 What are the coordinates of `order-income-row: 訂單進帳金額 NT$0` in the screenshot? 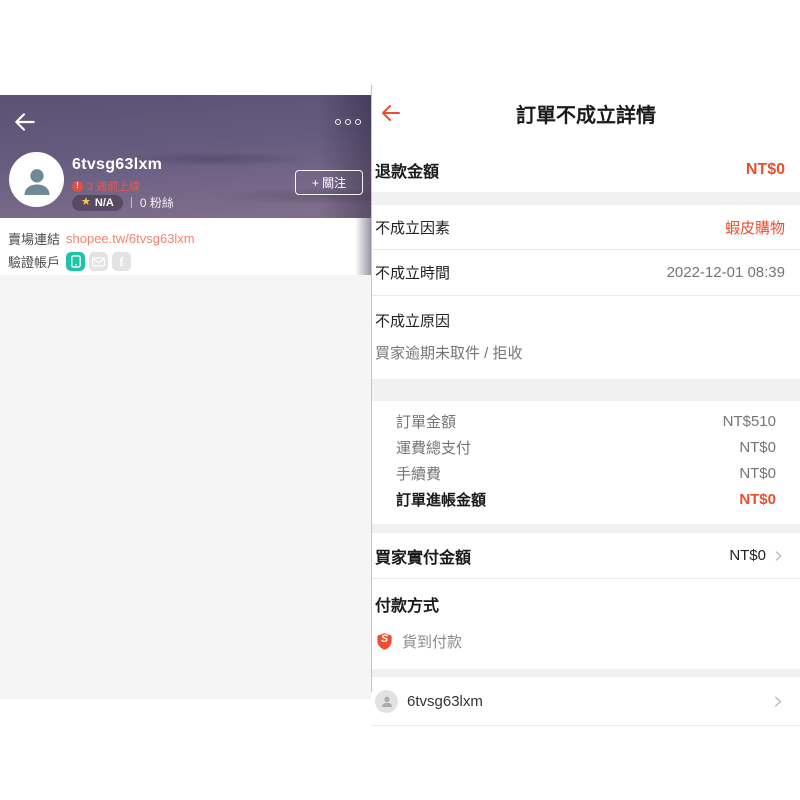 It's located at (586, 499).